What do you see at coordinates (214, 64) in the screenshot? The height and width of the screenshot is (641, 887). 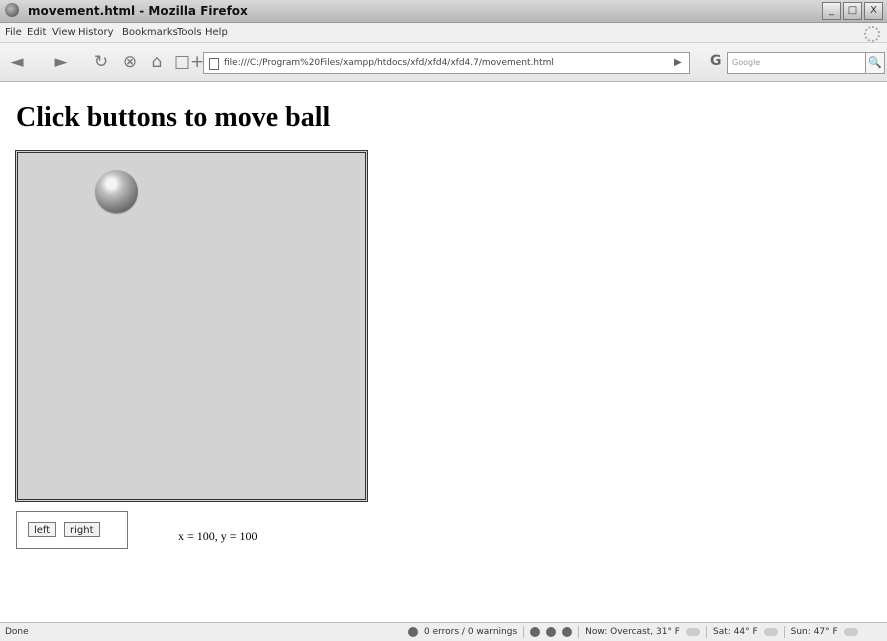 I see `page-icon` at bounding box center [214, 64].